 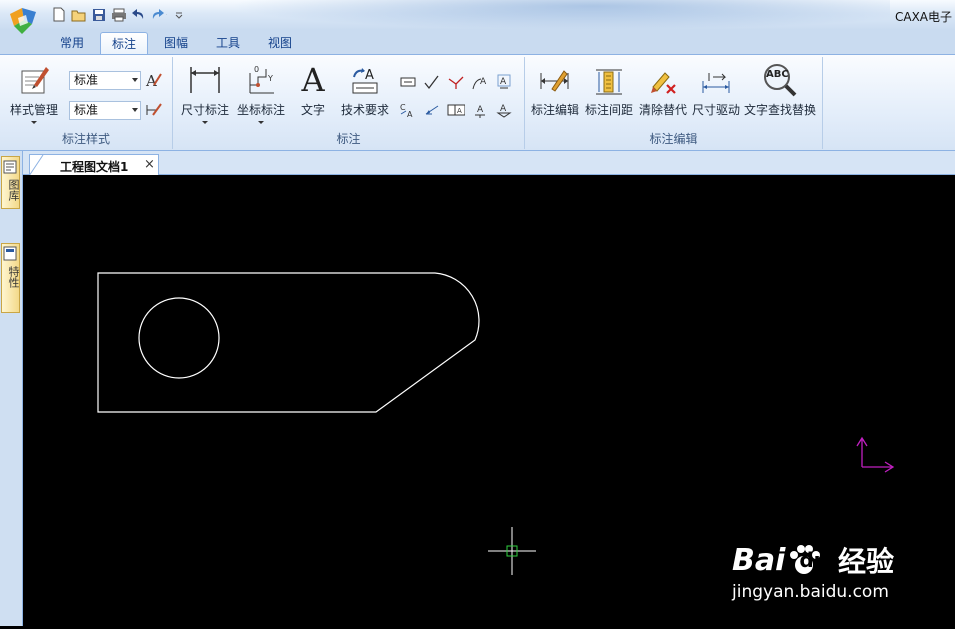 I want to click on part-outline, so click(x=288, y=342).